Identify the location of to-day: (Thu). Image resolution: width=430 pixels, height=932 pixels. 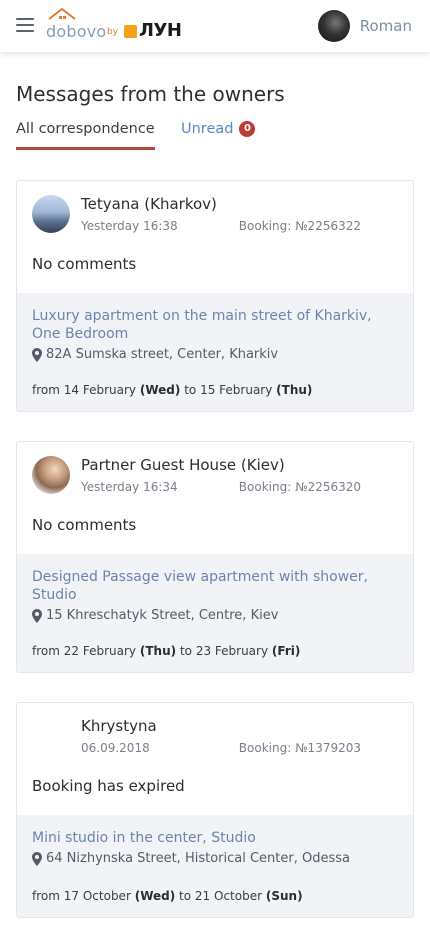
(294, 390).